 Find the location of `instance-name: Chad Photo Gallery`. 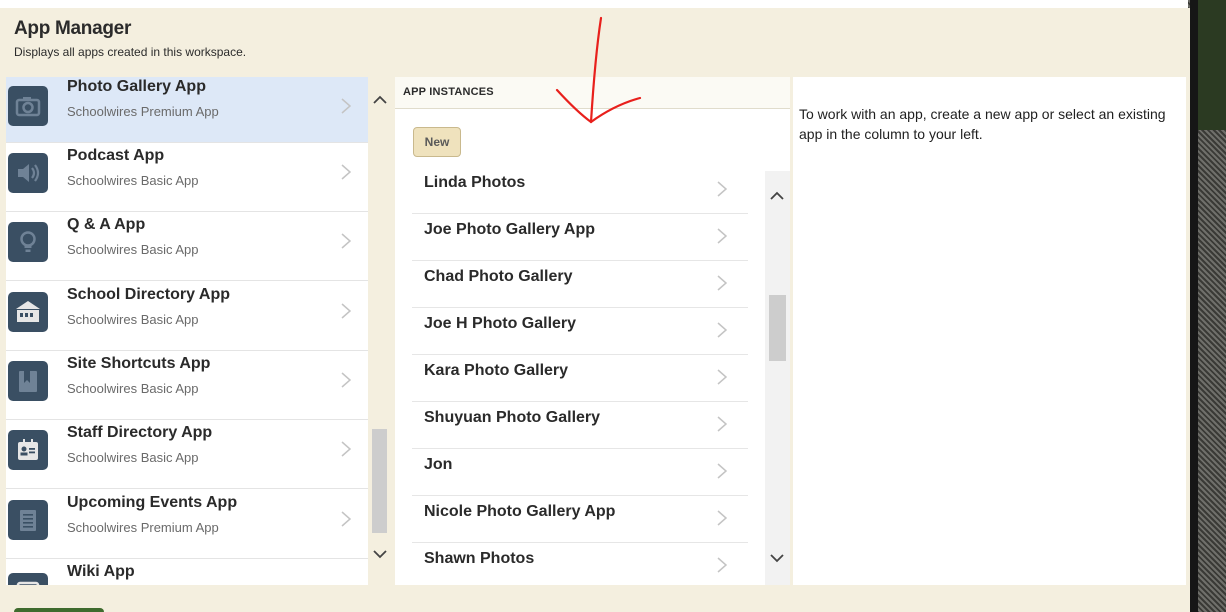

instance-name: Chad Photo Gallery is located at coordinates (498, 276).